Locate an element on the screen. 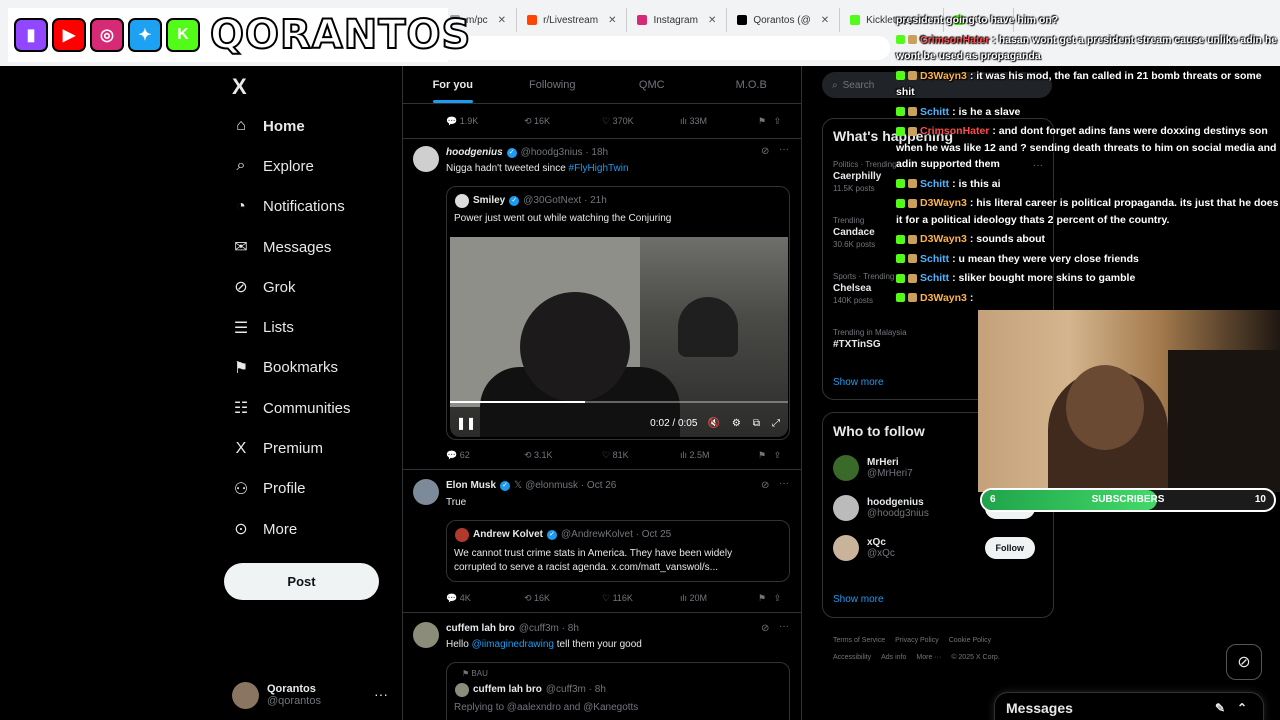  x-logo-icon: X is located at coordinates (239, 87).